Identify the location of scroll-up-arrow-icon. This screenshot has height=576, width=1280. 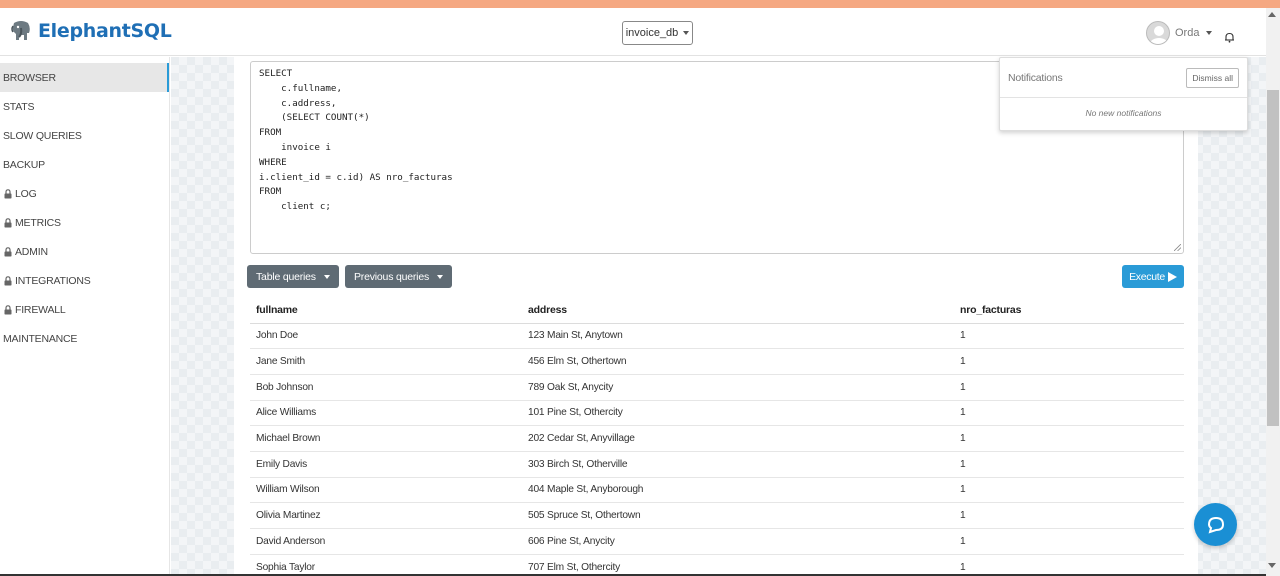
(1272, 14).